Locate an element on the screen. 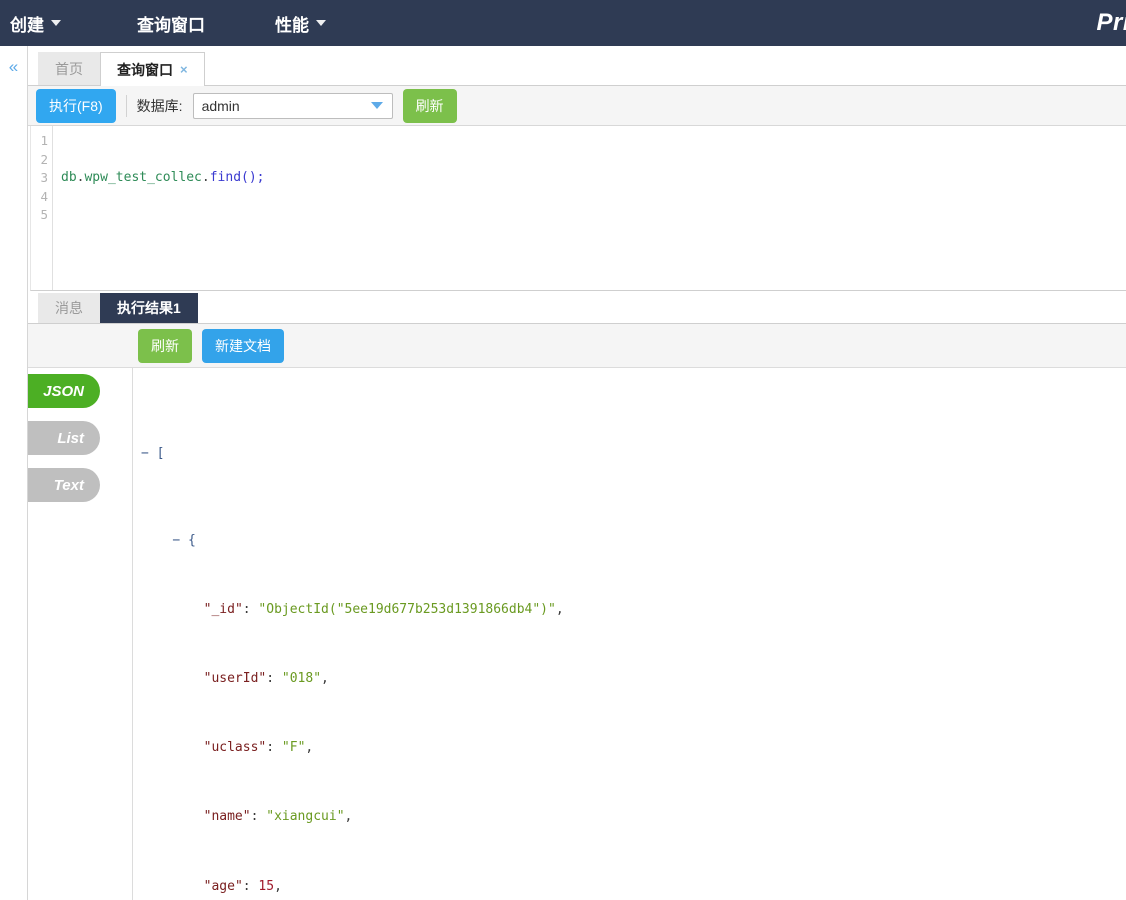 The height and width of the screenshot is (900, 1126). tab-home-label: 首页 is located at coordinates (69, 69).